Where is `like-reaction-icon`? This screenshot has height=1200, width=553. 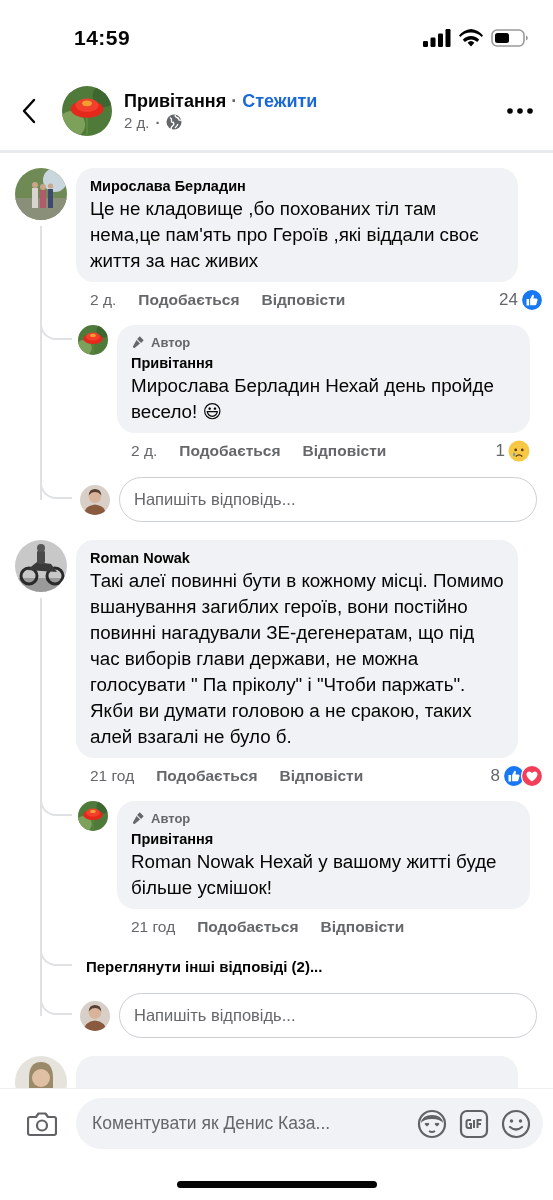
like-reaction-icon is located at coordinates (532, 300).